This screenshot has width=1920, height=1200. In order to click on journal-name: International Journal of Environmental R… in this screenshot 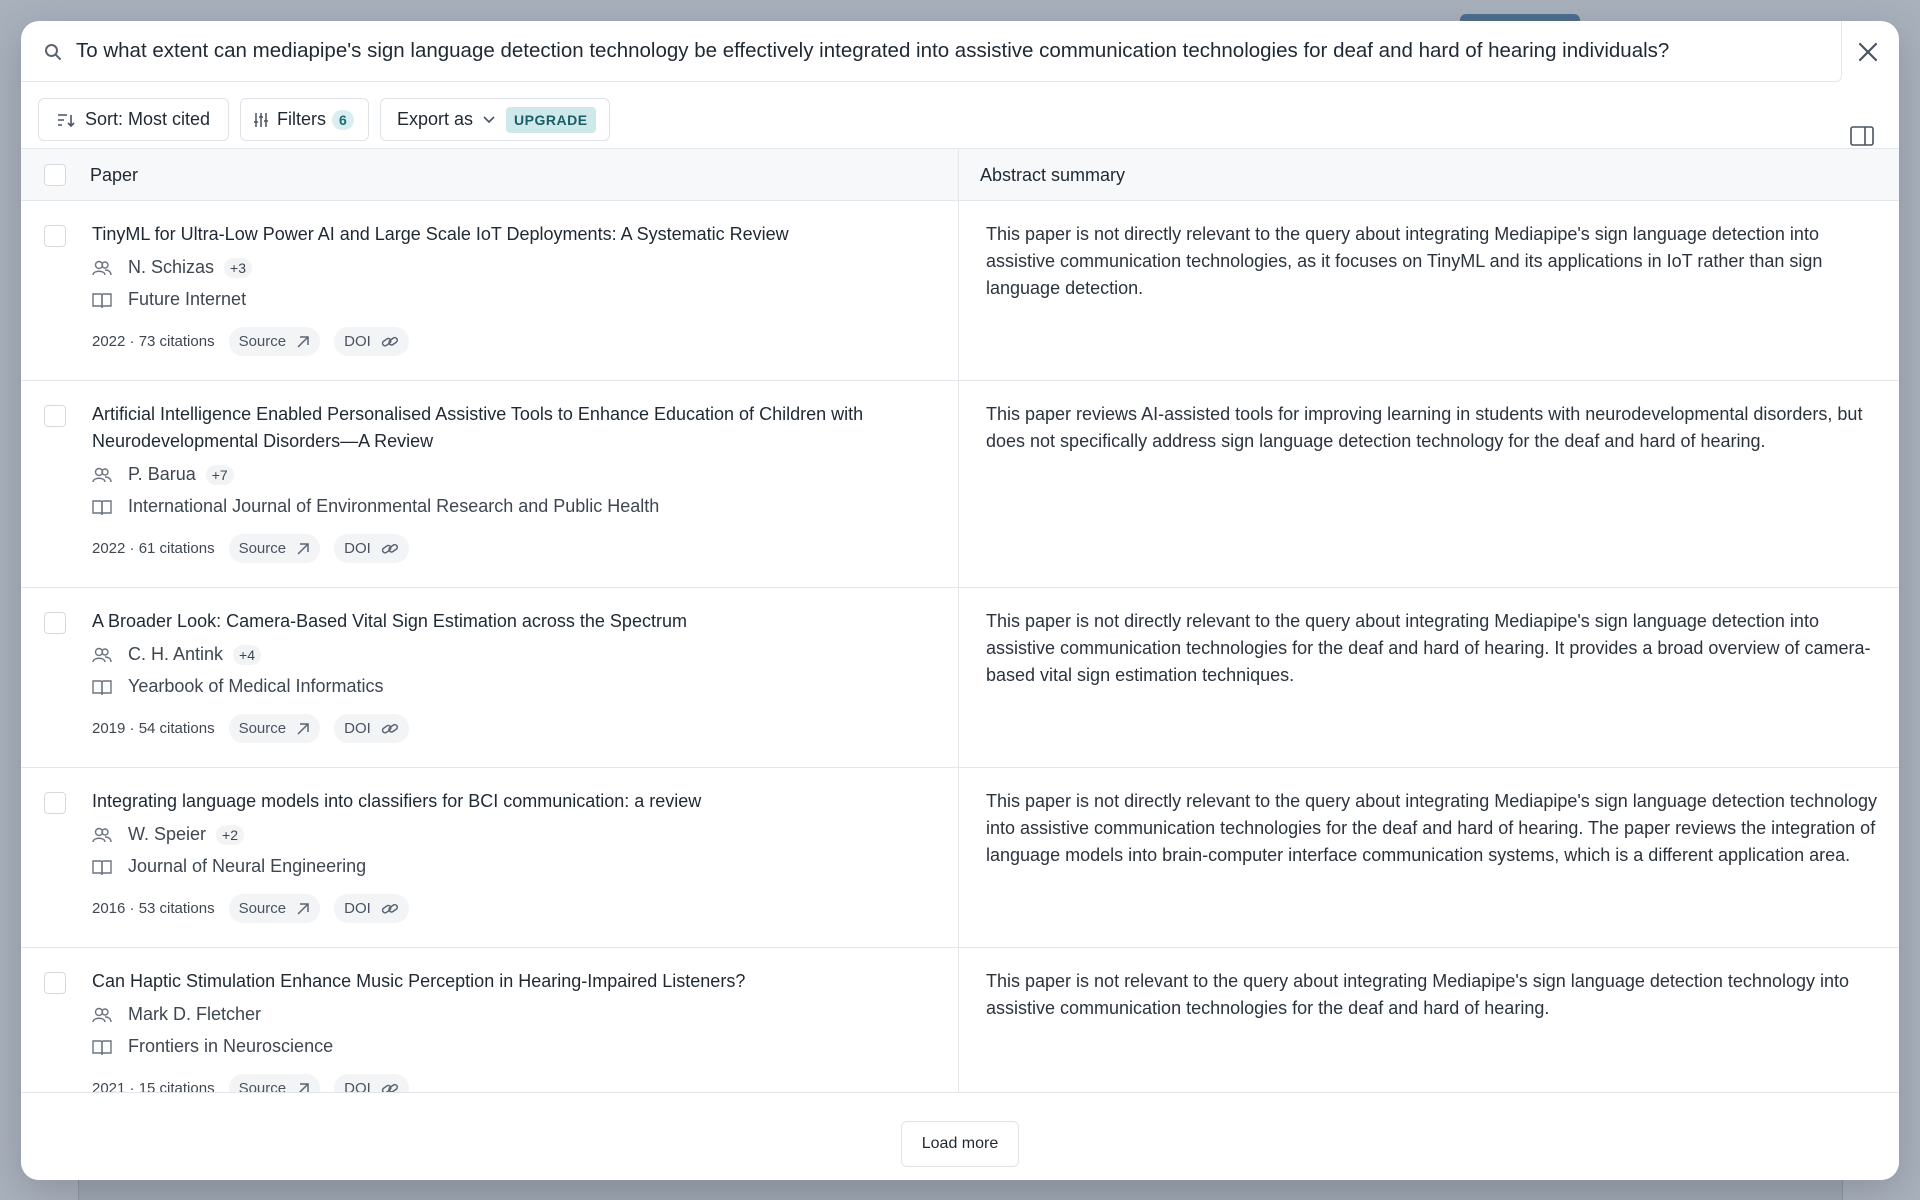, I will do `click(394, 506)`.